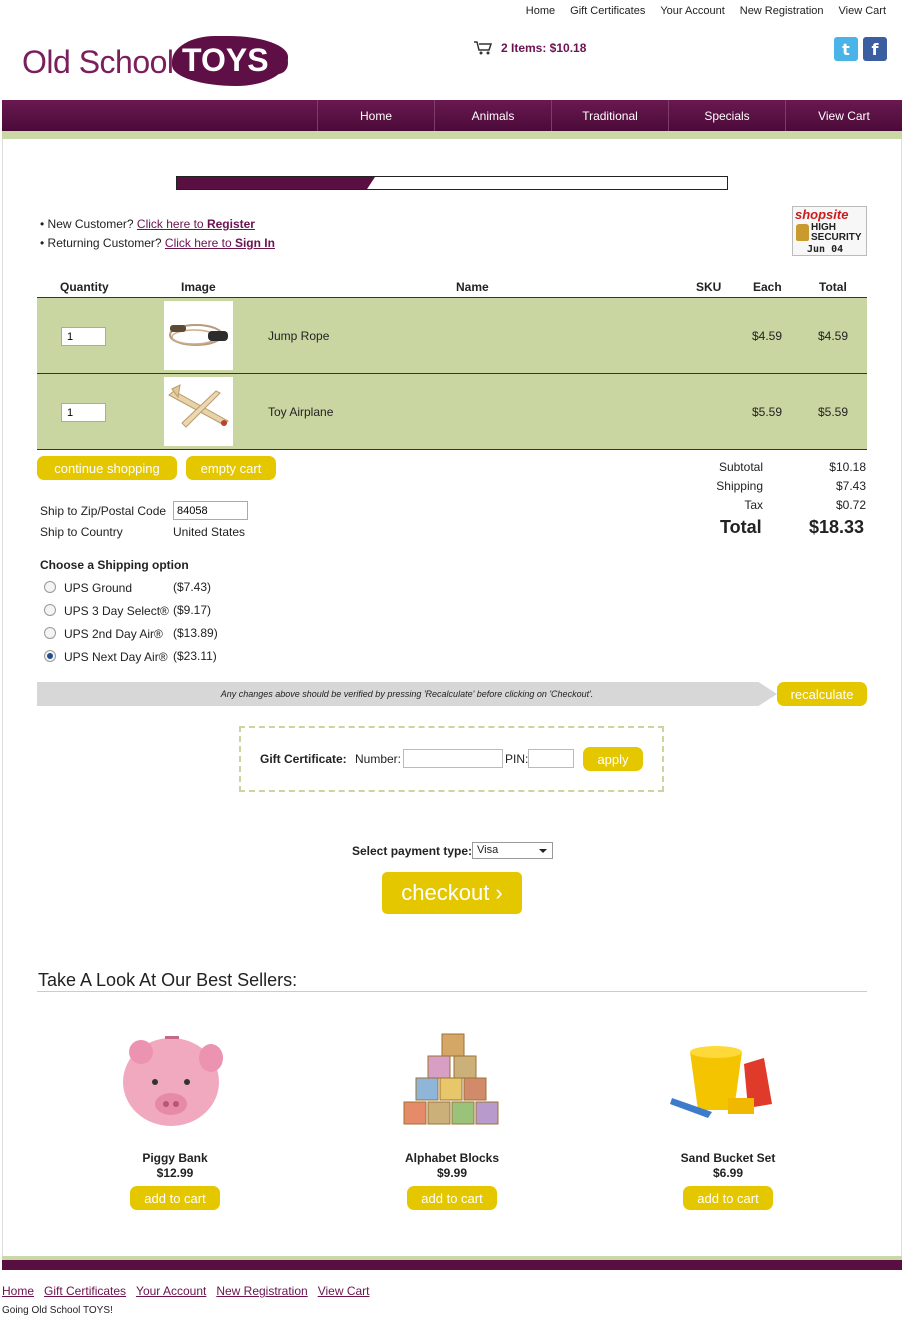 Image resolution: width=903 pixels, height=1325 pixels. Describe the element at coordinates (116, 611) in the screenshot. I see `shipping-option-label: UPS 3 Day Select®` at that location.